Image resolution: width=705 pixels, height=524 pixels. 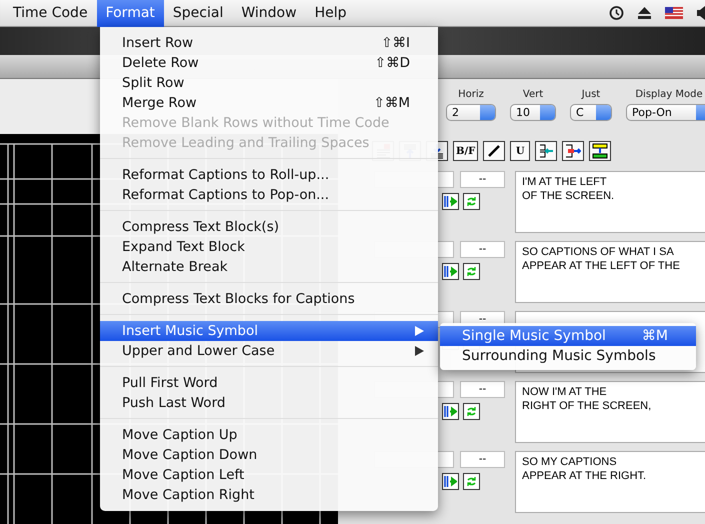 I want to click on menu-bar-item: Special, so click(x=198, y=13).